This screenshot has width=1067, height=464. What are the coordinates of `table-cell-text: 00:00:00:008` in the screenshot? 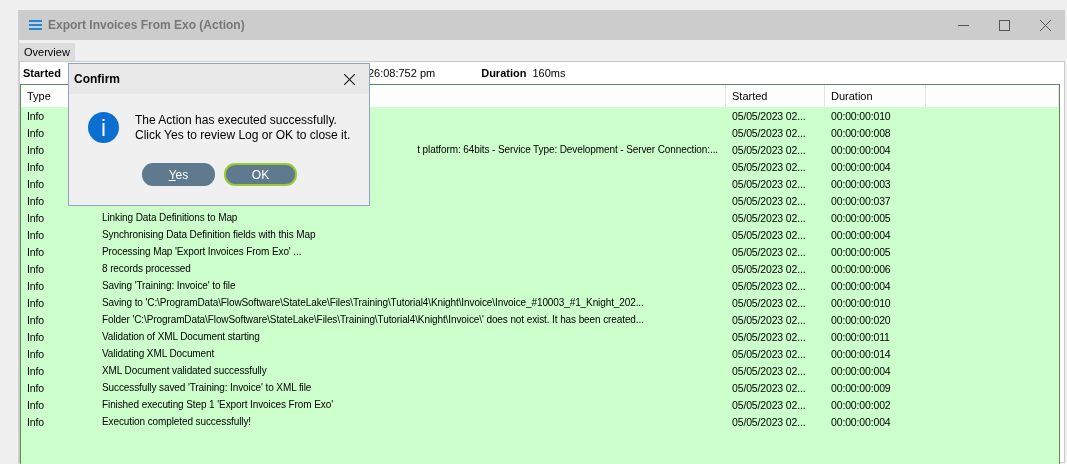 It's located at (861, 132).